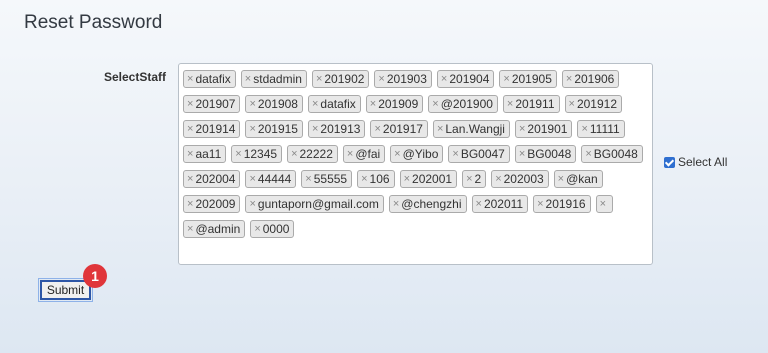 The image size is (768, 353). What do you see at coordinates (596, 104) in the screenshot?
I see `staff-tag-label: 201912` at bounding box center [596, 104].